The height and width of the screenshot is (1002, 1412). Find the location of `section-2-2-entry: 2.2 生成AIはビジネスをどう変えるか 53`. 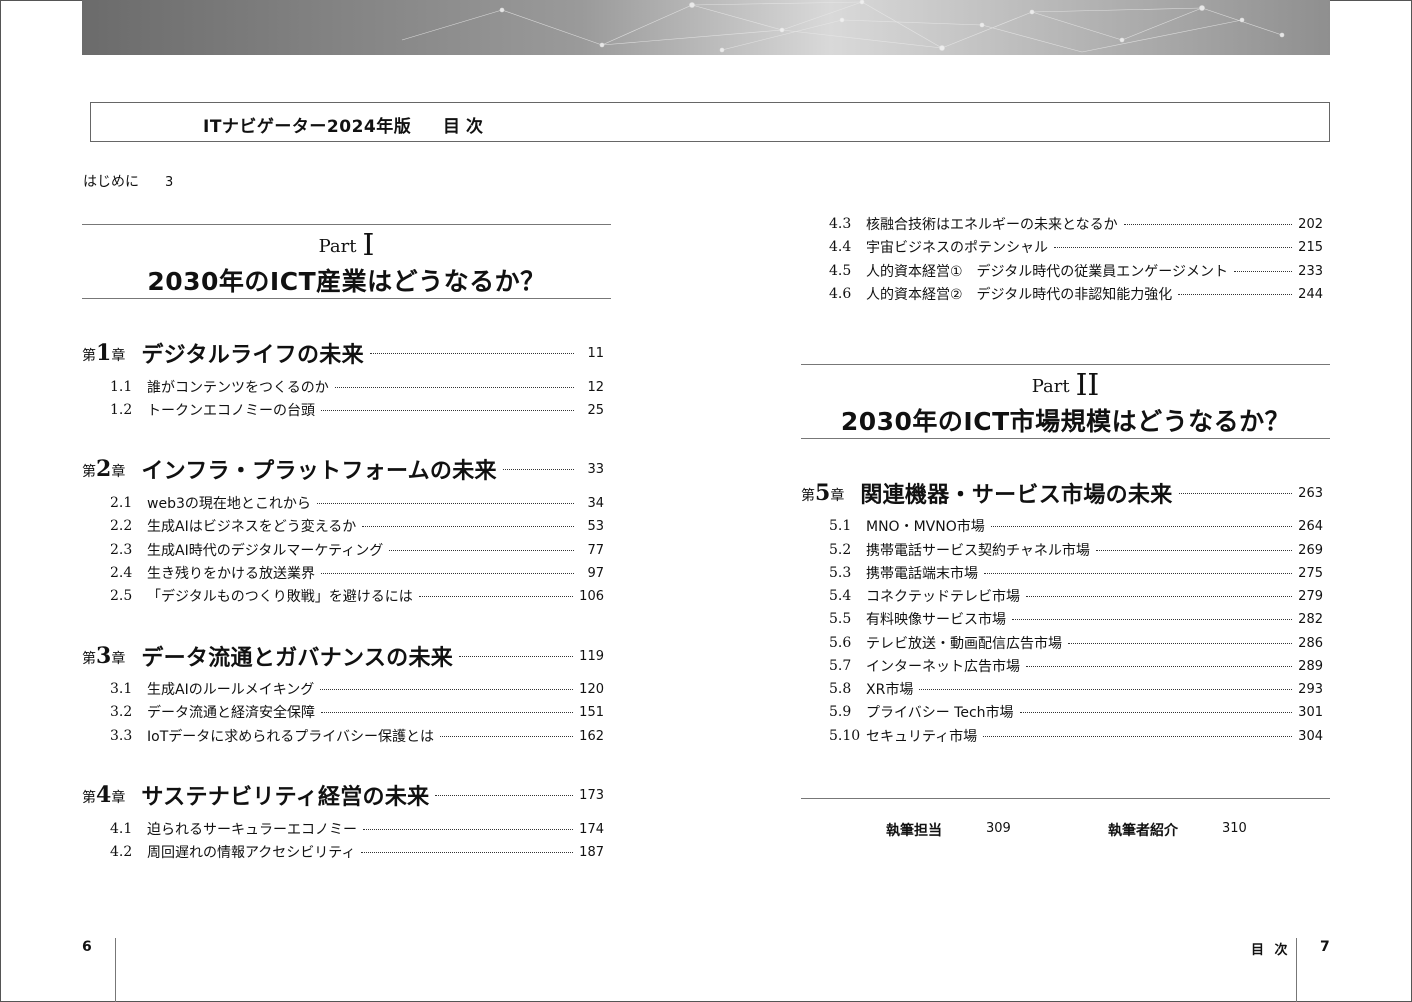

section-2-2-entry: 2.2 生成AIはビジネスをどう変えるか 53 is located at coordinates (357, 526).